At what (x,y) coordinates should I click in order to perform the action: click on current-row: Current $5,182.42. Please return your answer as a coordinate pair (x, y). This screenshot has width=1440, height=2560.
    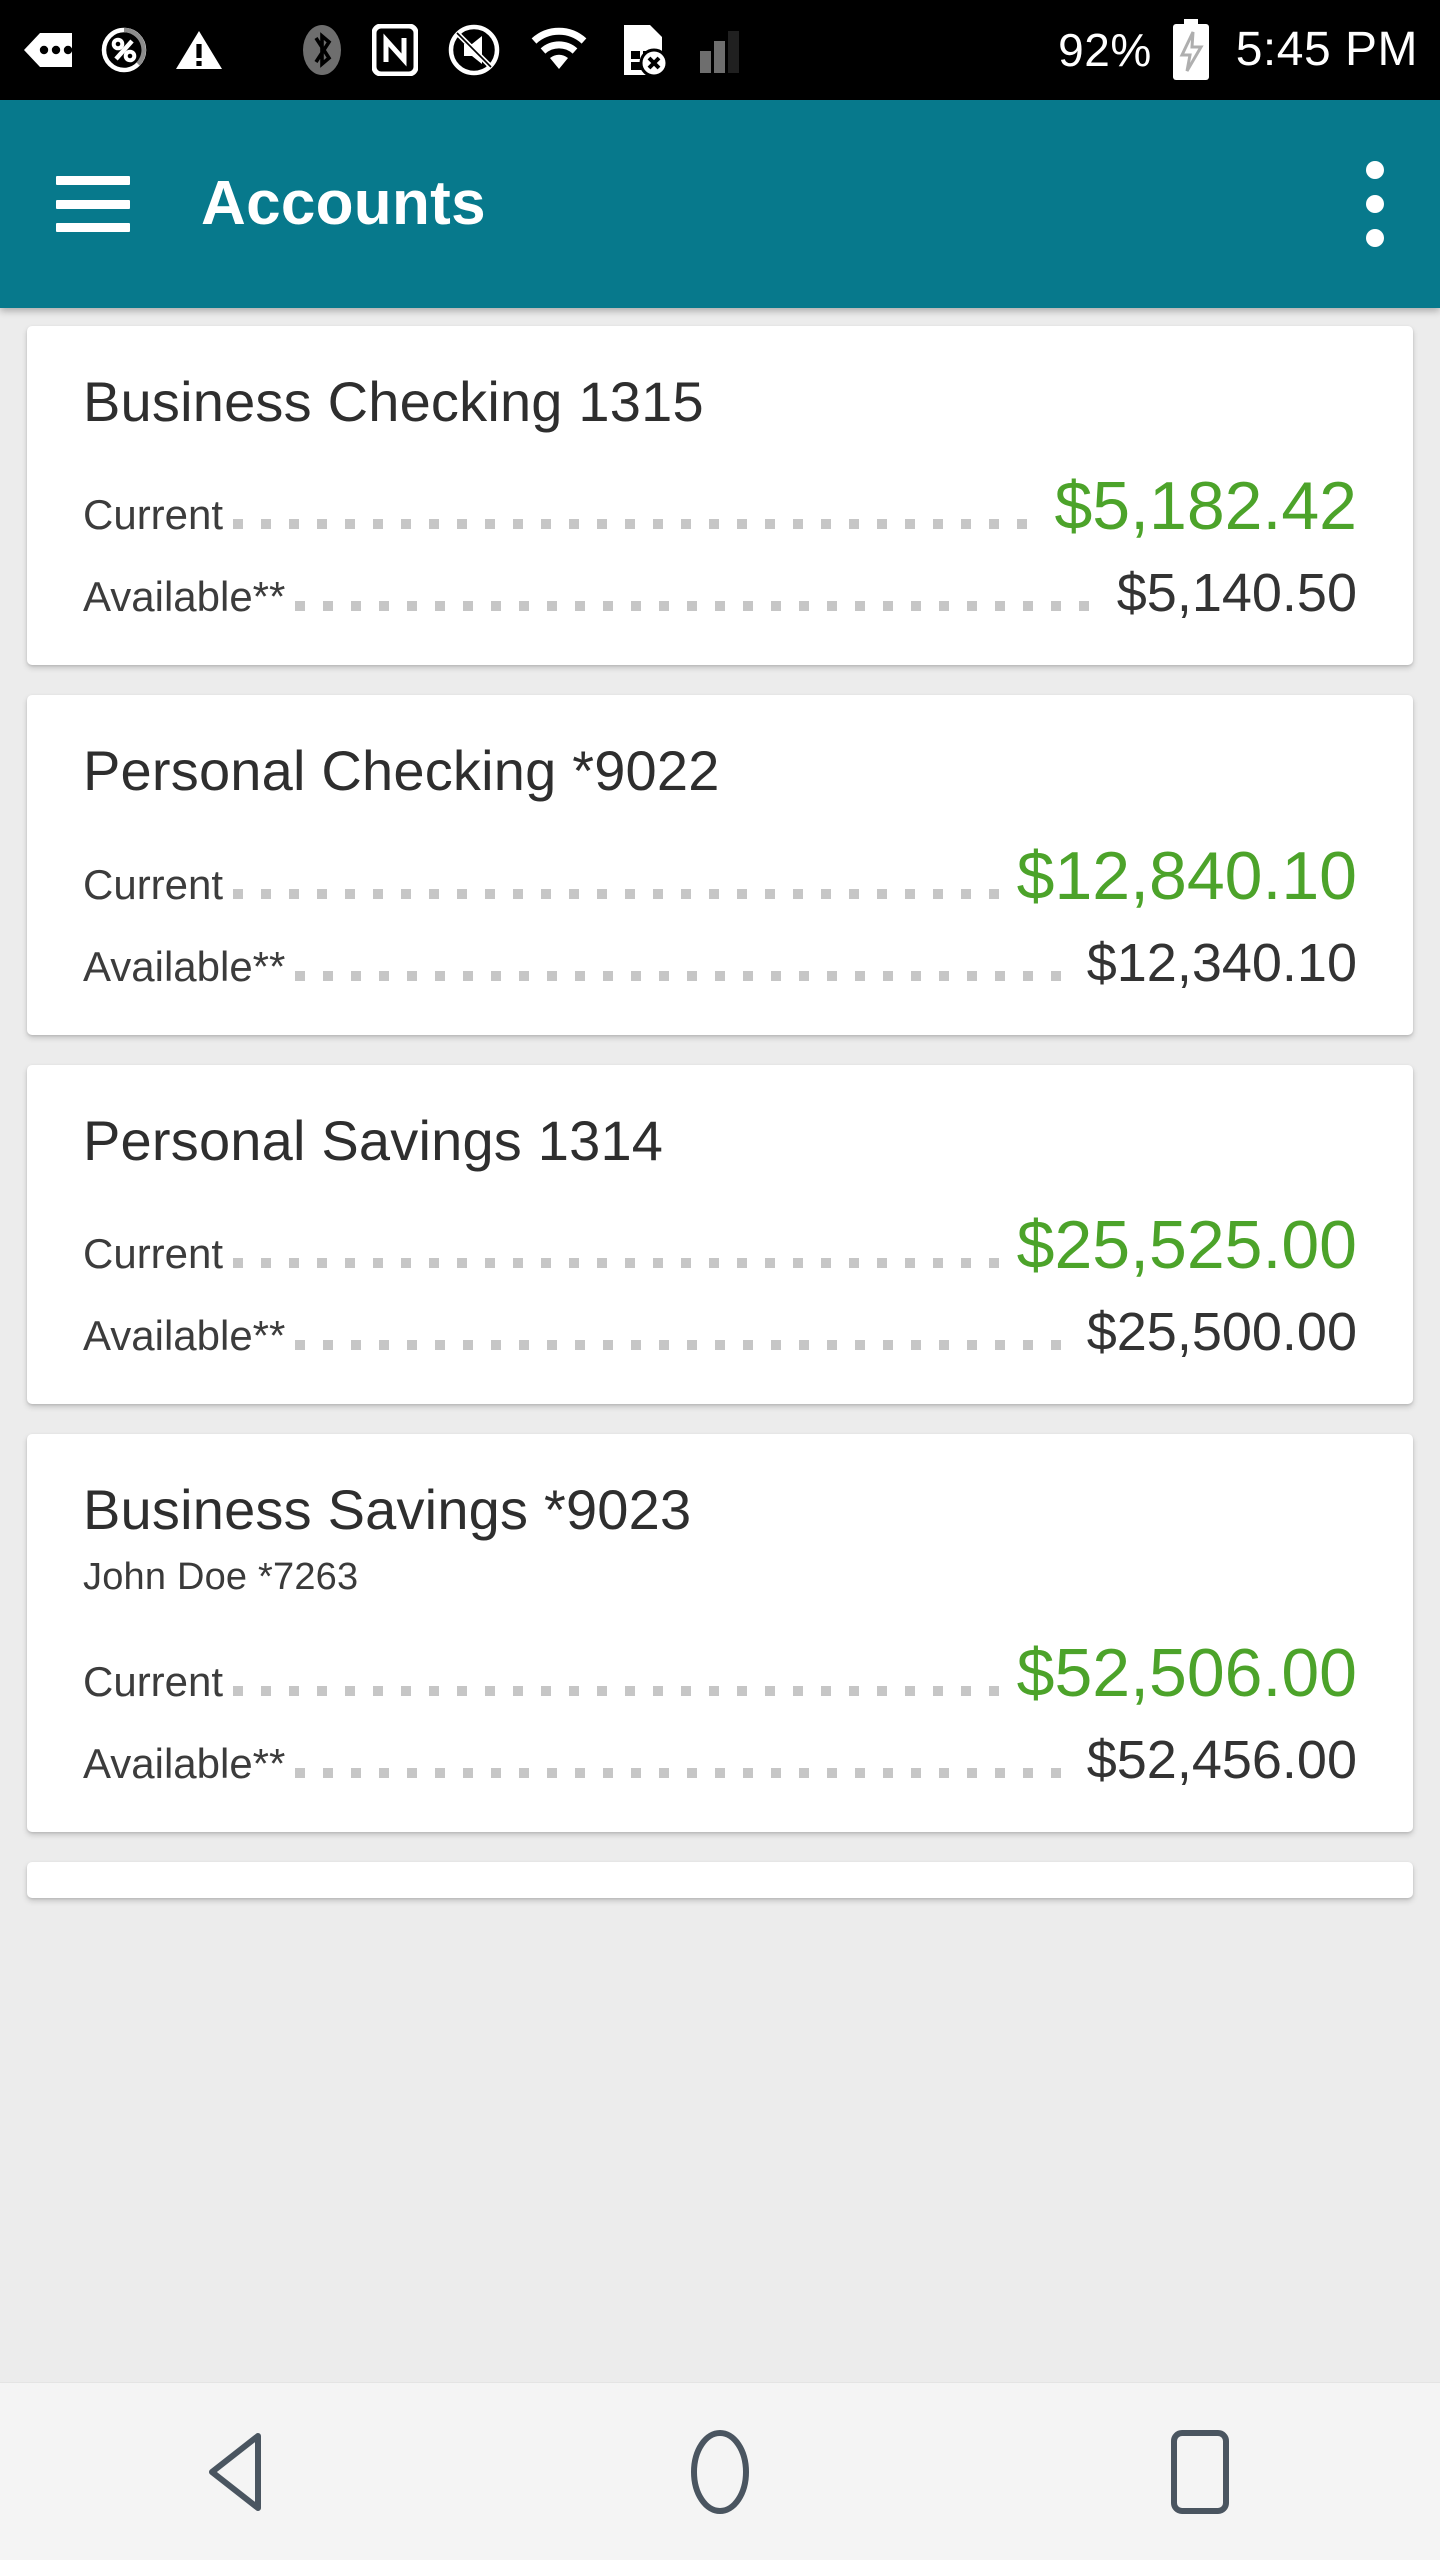
    Looking at the image, I should click on (720, 506).